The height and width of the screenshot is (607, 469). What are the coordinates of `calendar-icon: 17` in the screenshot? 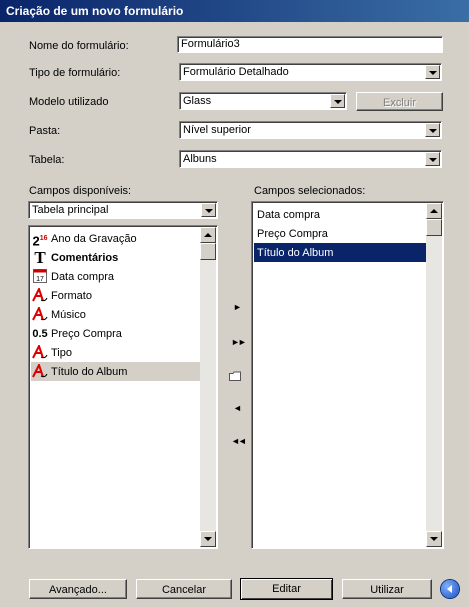 It's located at (40, 277).